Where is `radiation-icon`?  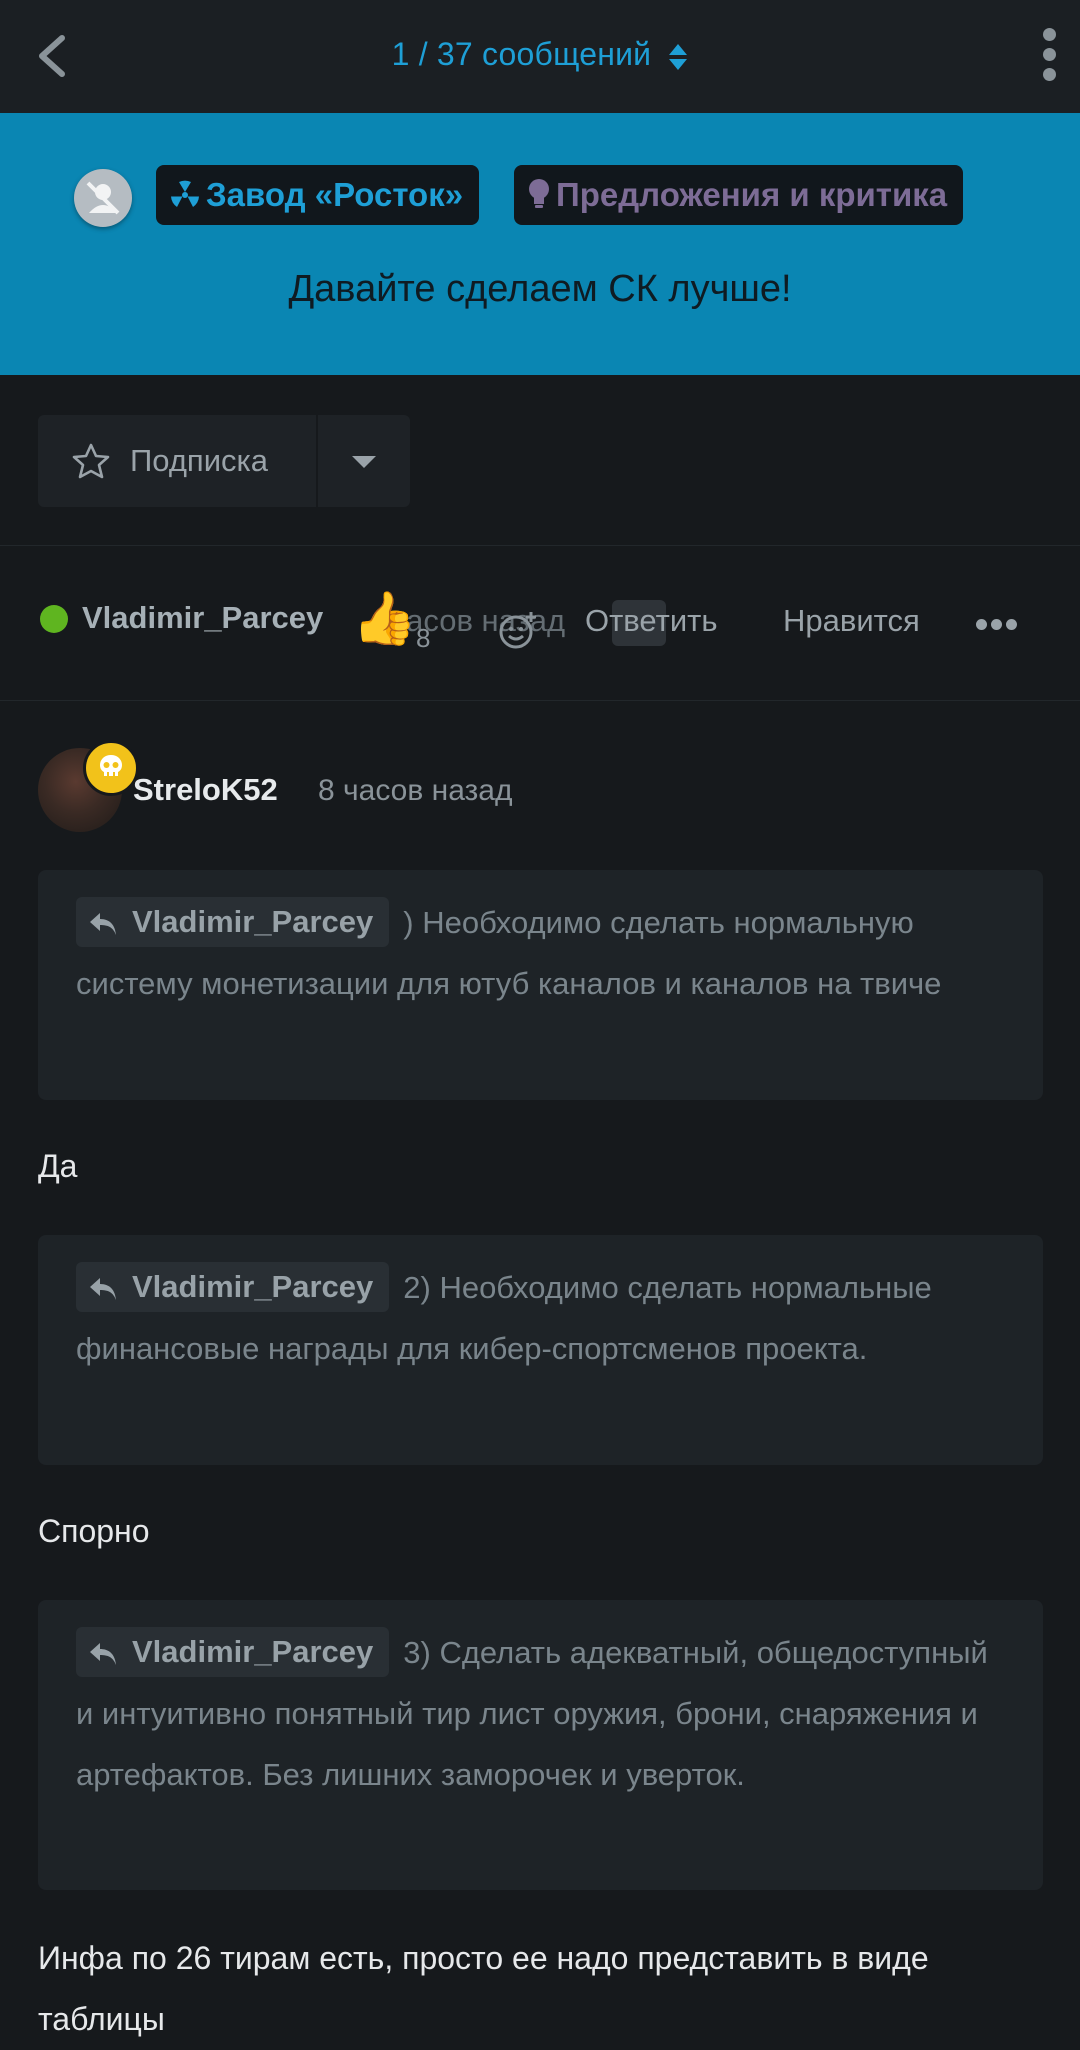 radiation-icon is located at coordinates (185, 193).